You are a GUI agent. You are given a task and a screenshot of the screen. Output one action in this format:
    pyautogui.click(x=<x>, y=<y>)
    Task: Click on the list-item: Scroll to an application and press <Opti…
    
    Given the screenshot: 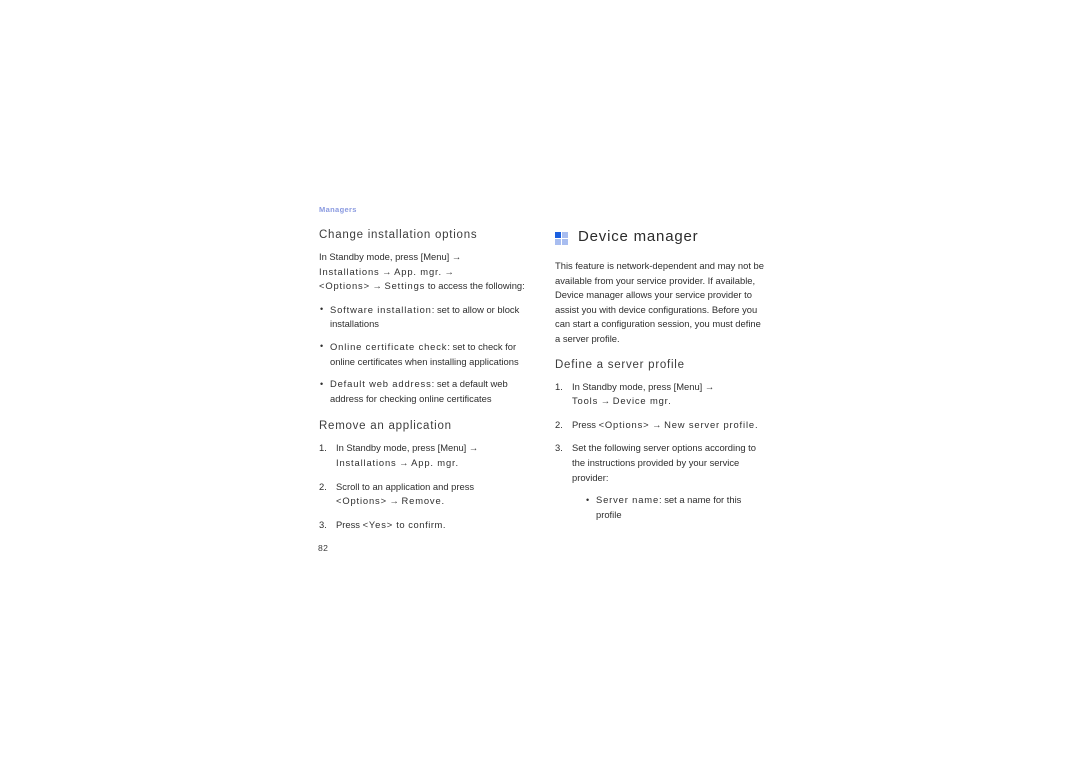 What is the action you would take?
    pyautogui.click(x=425, y=494)
    